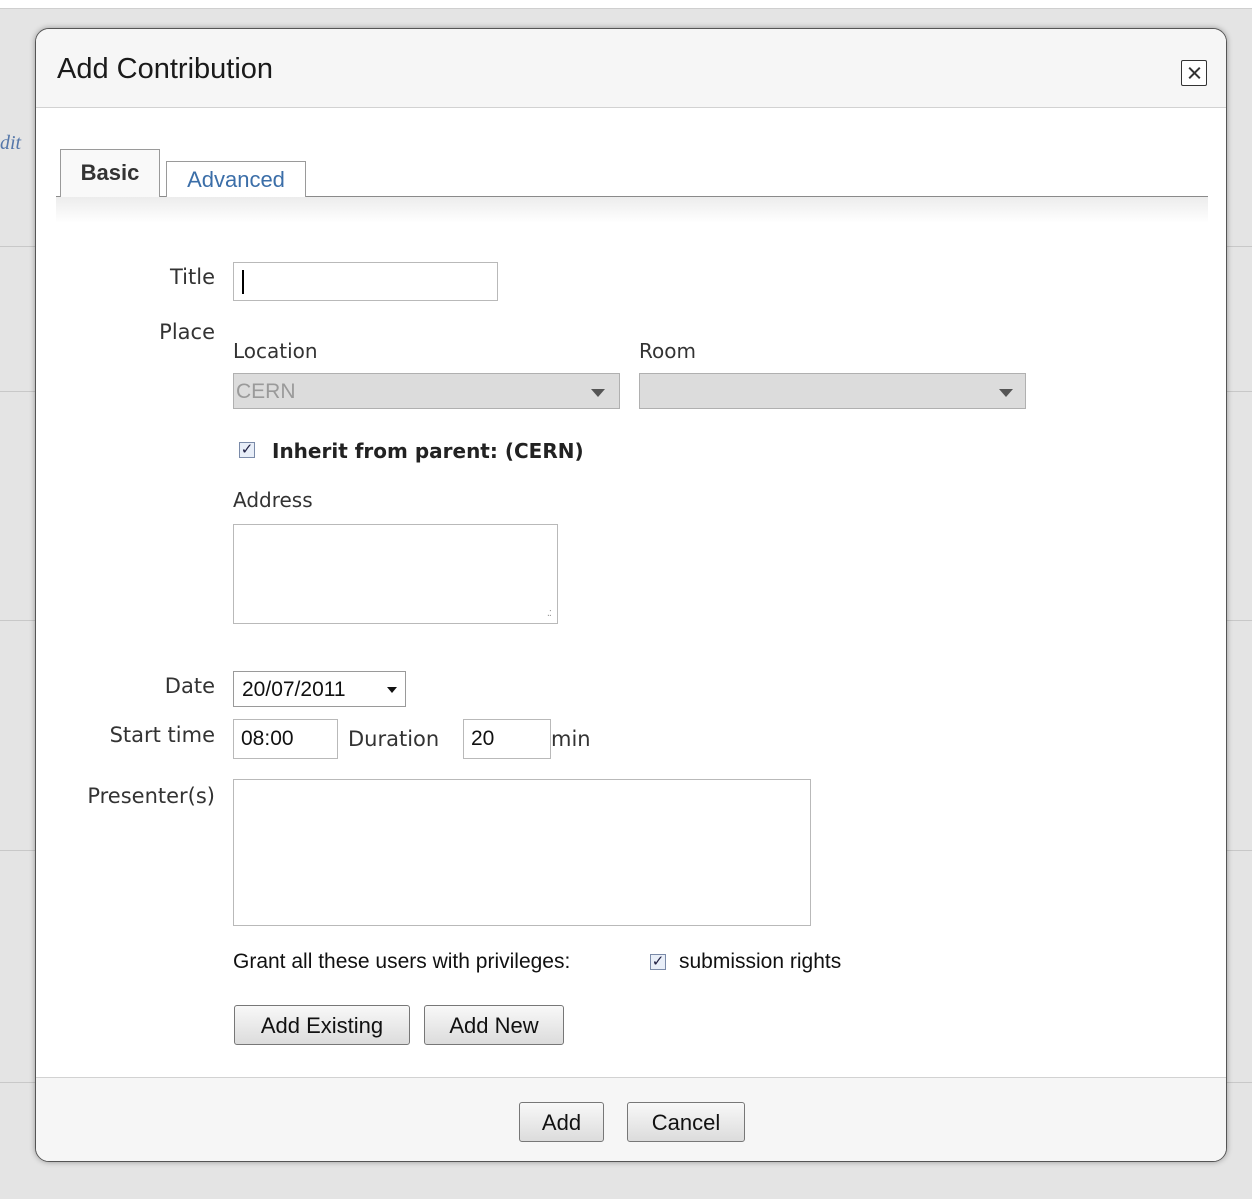 Image resolution: width=1252 pixels, height=1199 pixels. Describe the element at coordinates (632, 186) in the screenshot. I see `tab-bar: Basic Advanced` at that location.